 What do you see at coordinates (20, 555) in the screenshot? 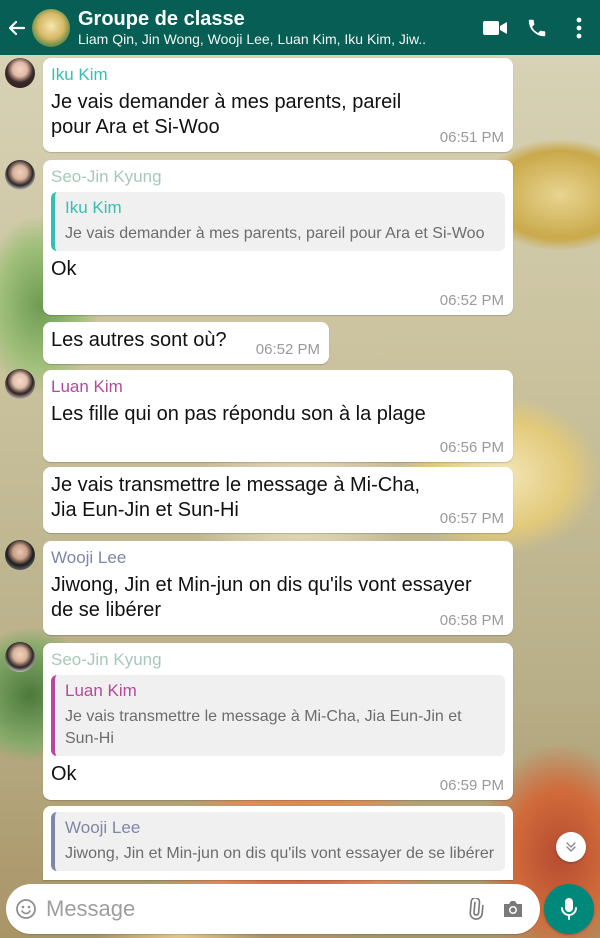
I see `avatar-wooji-lee` at bounding box center [20, 555].